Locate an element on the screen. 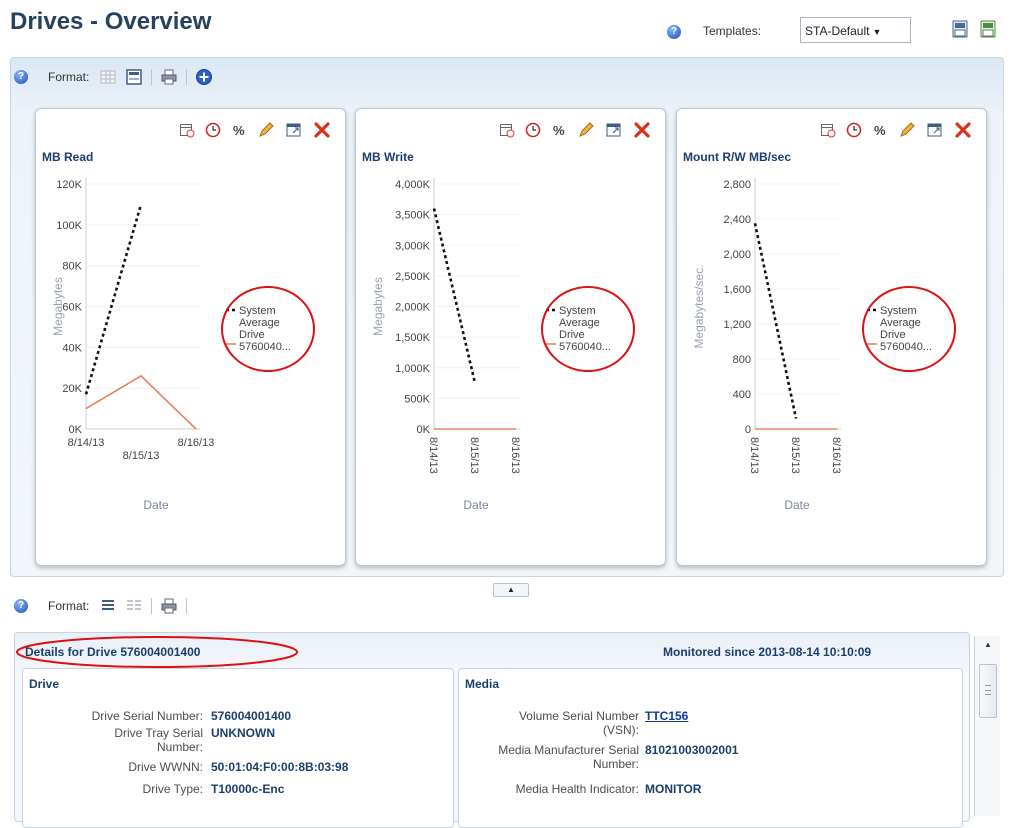 This screenshot has height=828, width=1015. save-template-icon is located at coordinates (960, 29).